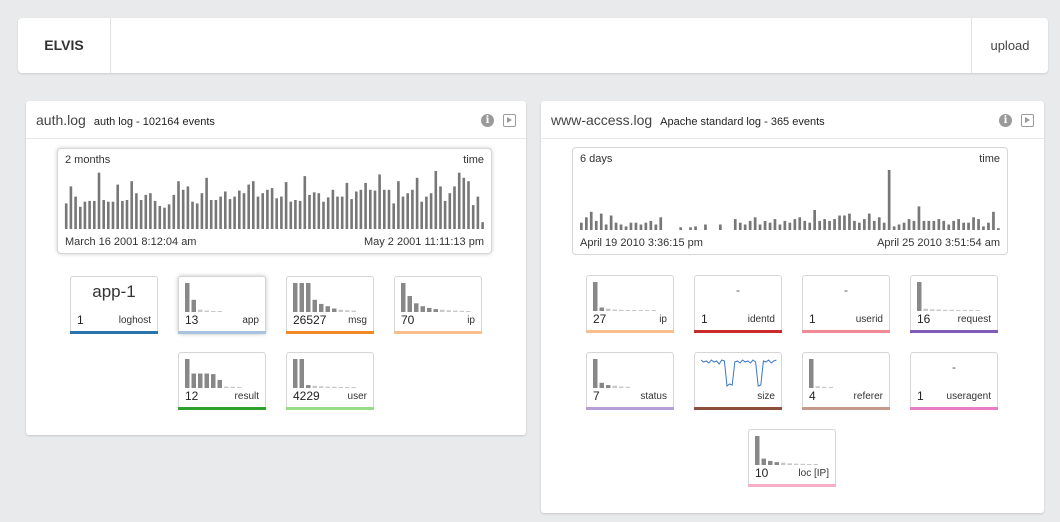 The height and width of the screenshot is (522, 1060). What do you see at coordinates (64, 45) in the screenshot?
I see `app-title: ELVIS` at bounding box center [64, 45].